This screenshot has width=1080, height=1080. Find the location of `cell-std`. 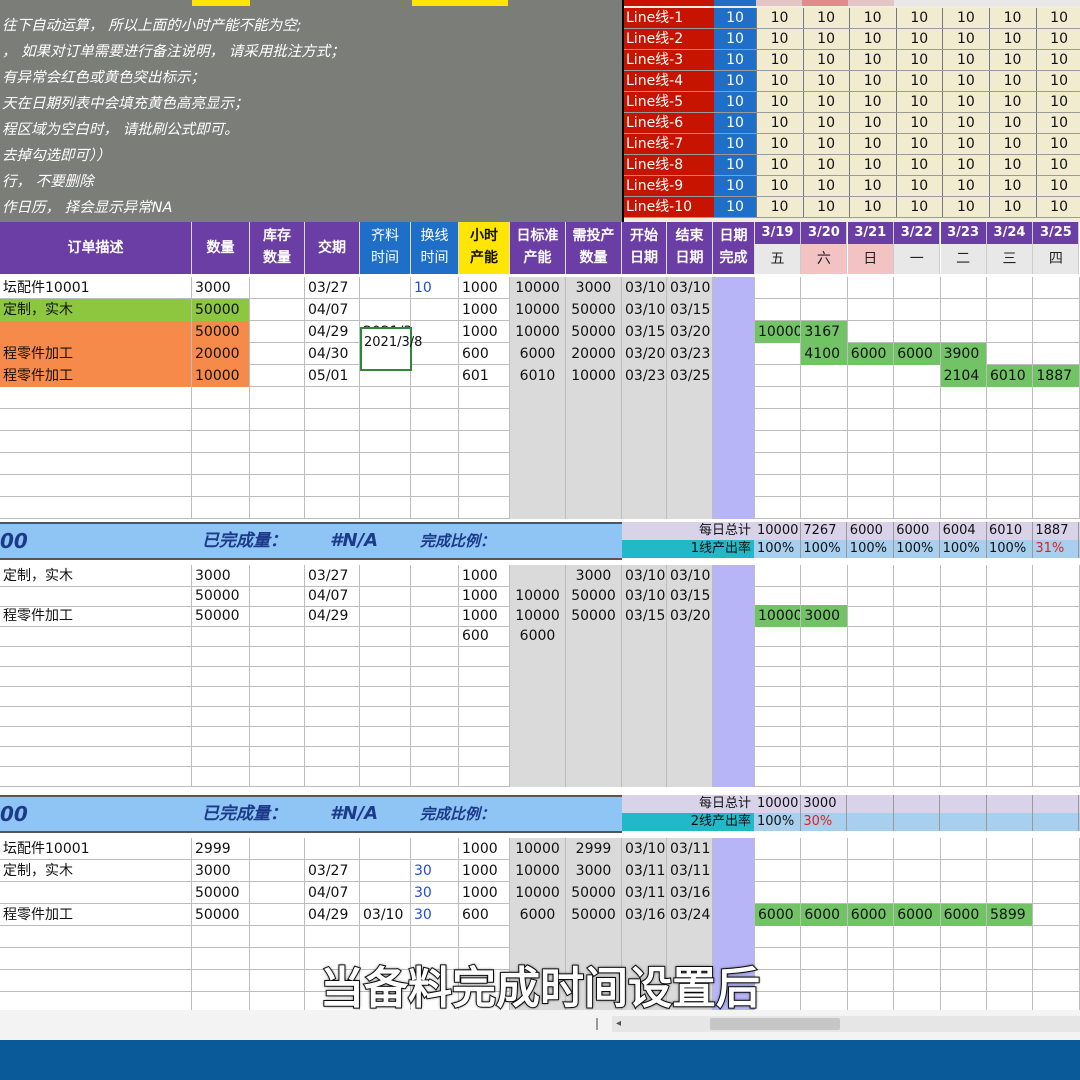

cell-std is located at coordinates (538, 576).